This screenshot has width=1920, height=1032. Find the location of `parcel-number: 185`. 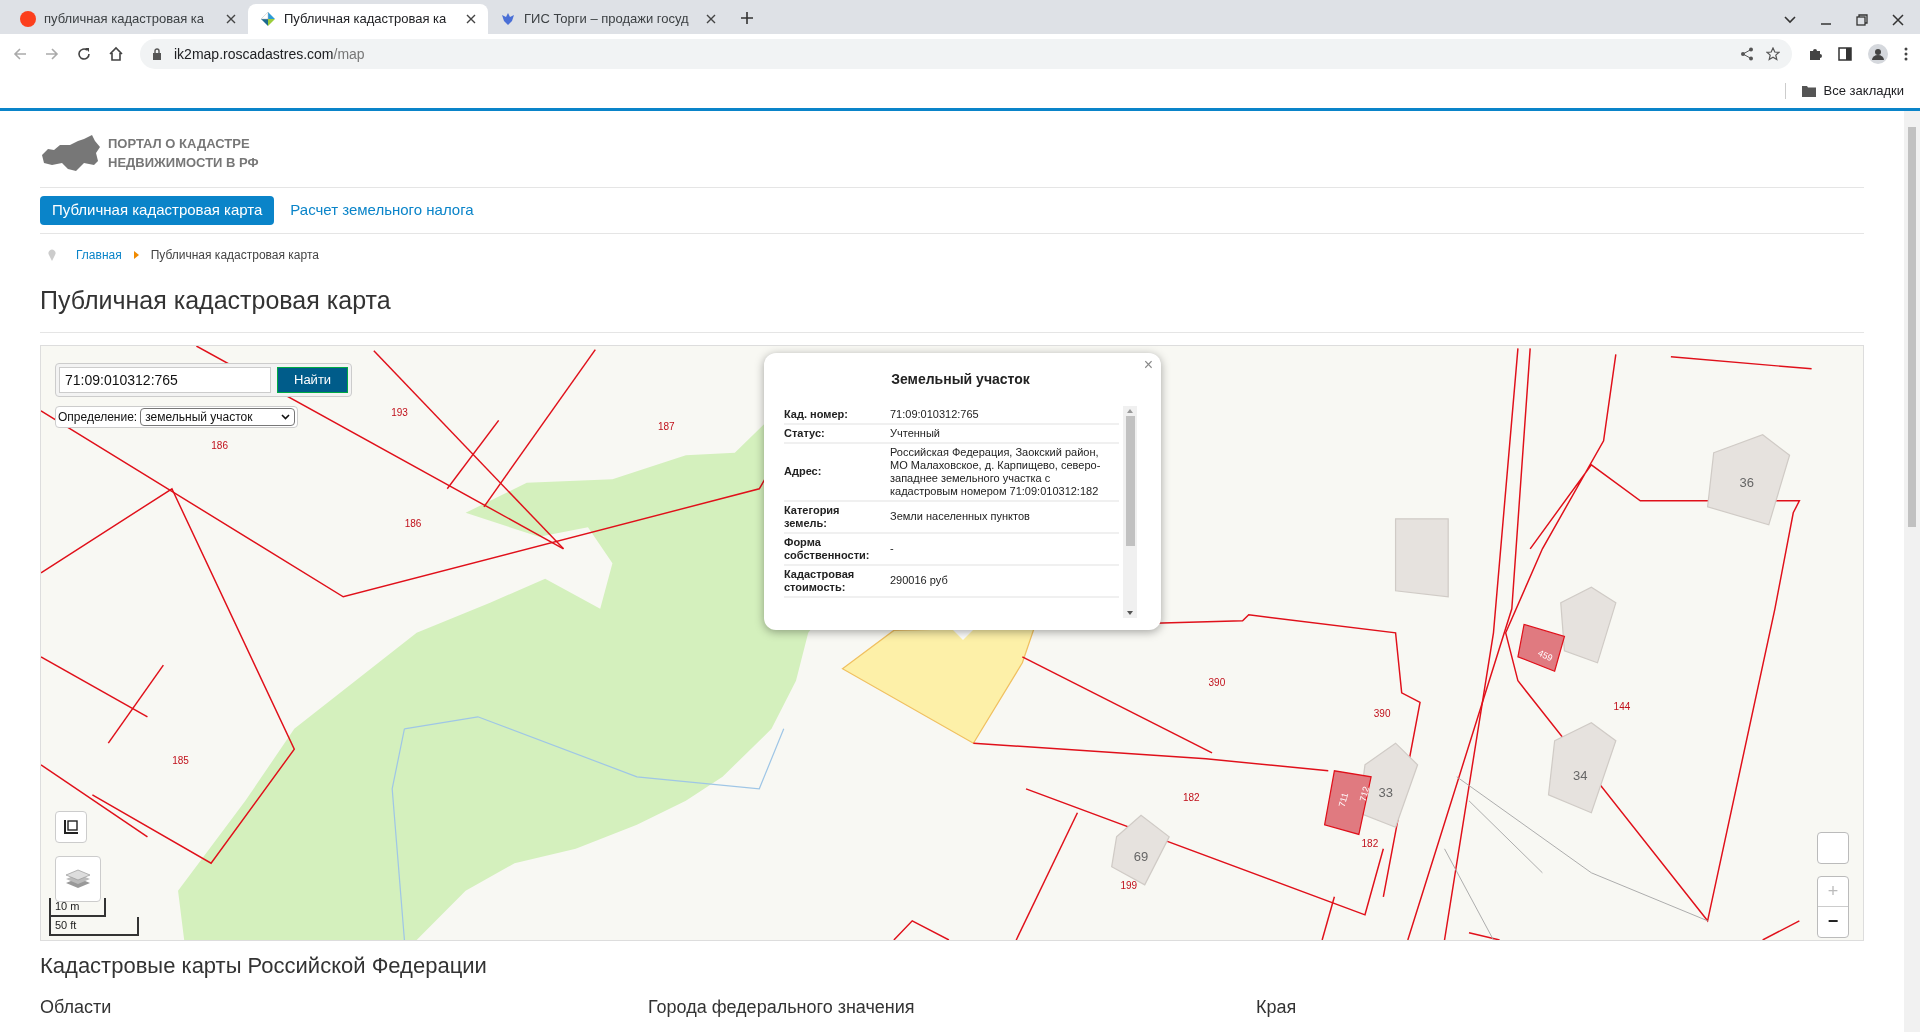

parcel-number: 185 is located at coordinates (180, 760).